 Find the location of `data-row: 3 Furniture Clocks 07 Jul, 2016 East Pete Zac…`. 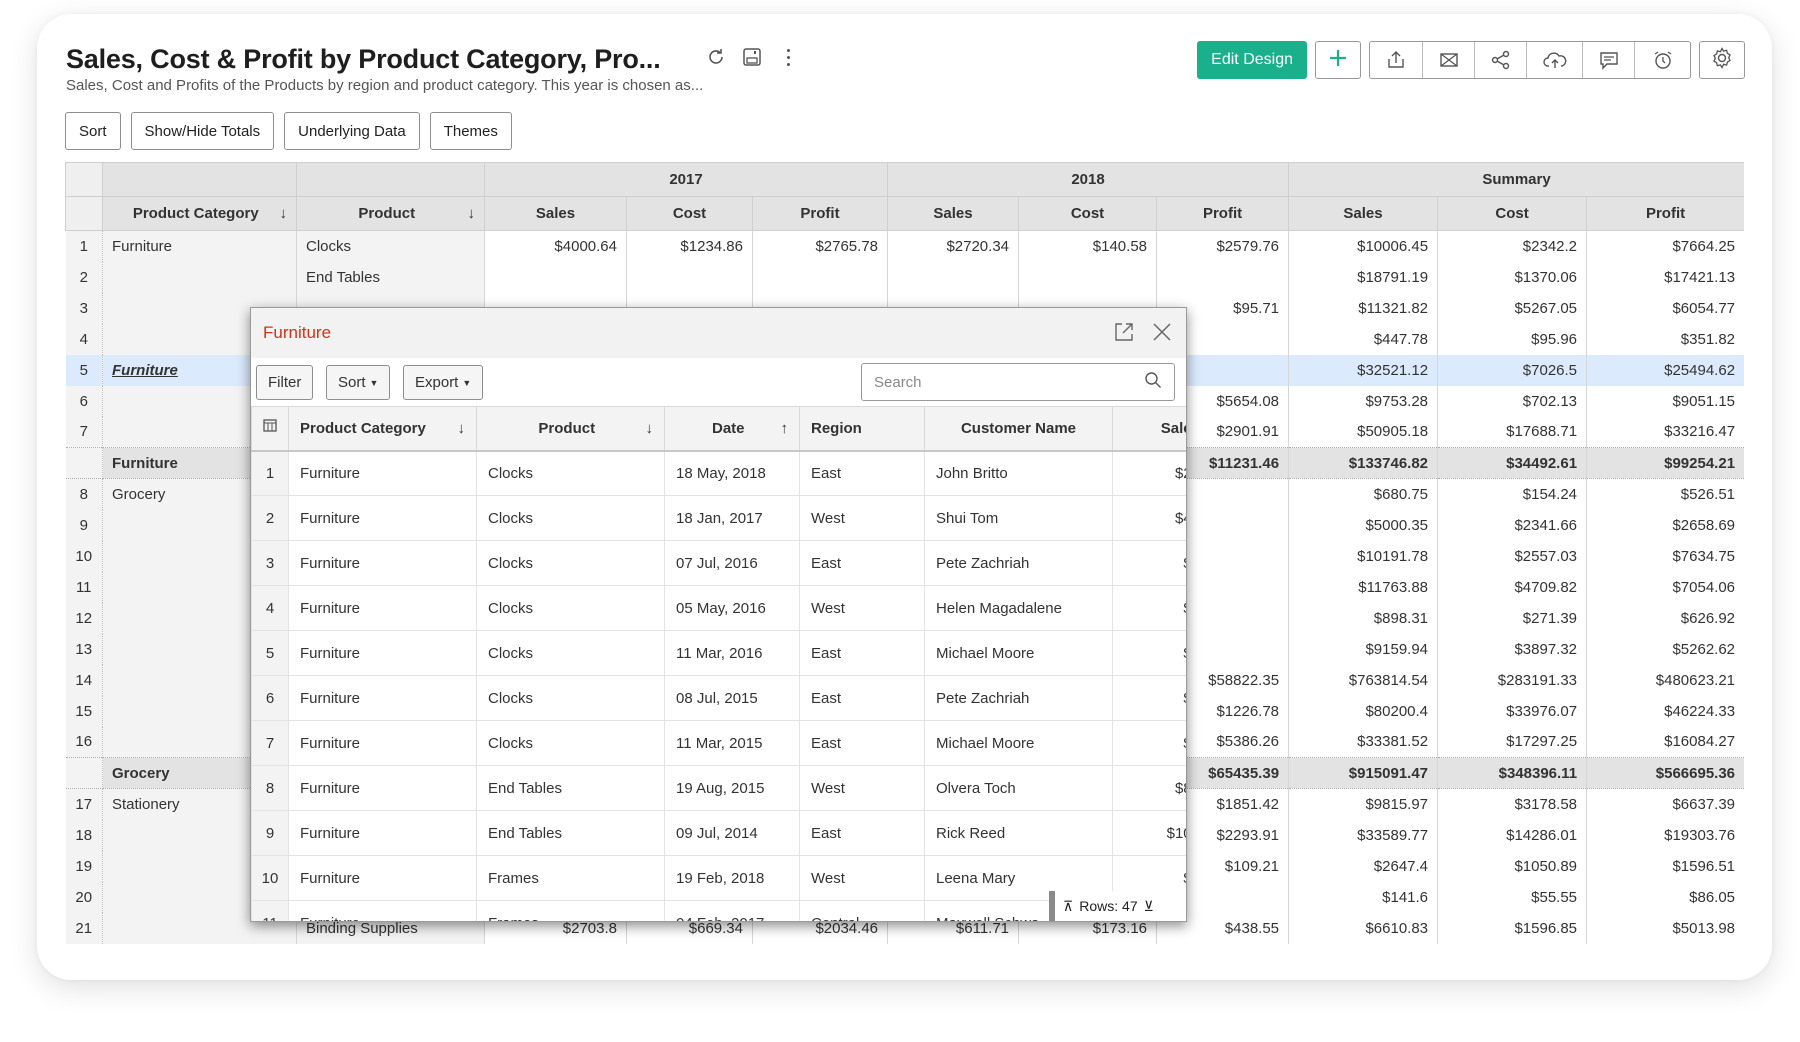

data-row: 3 Furniture Clocks 07 Jul, 2016 East Pete Zac… is located at coordinates (718, 563).